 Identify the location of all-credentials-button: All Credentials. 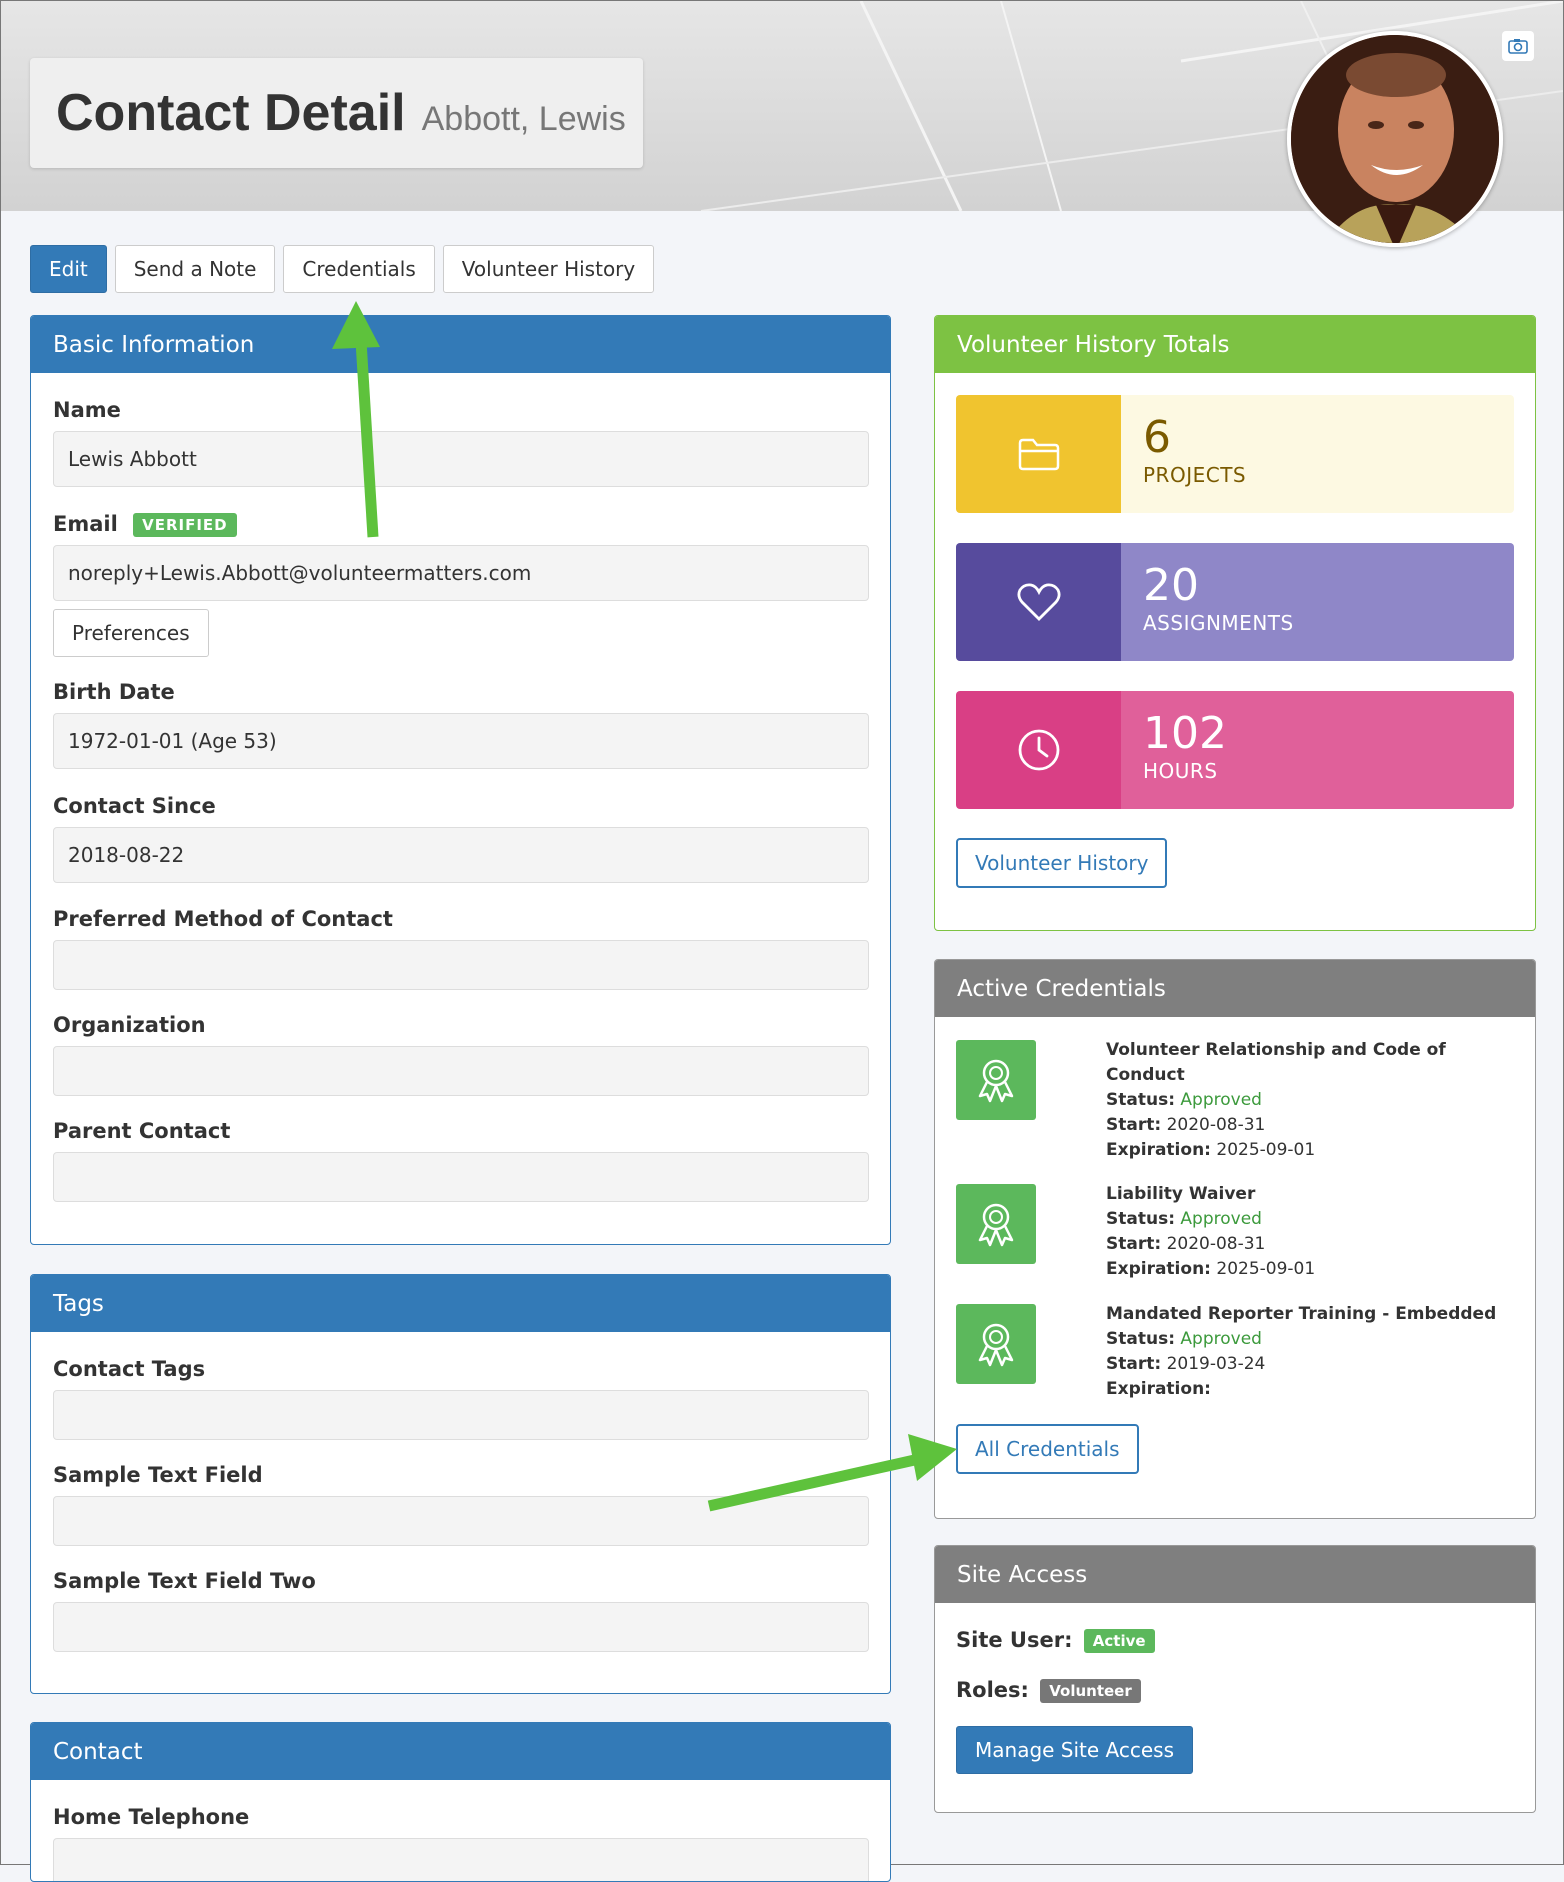
(1047, 1449).